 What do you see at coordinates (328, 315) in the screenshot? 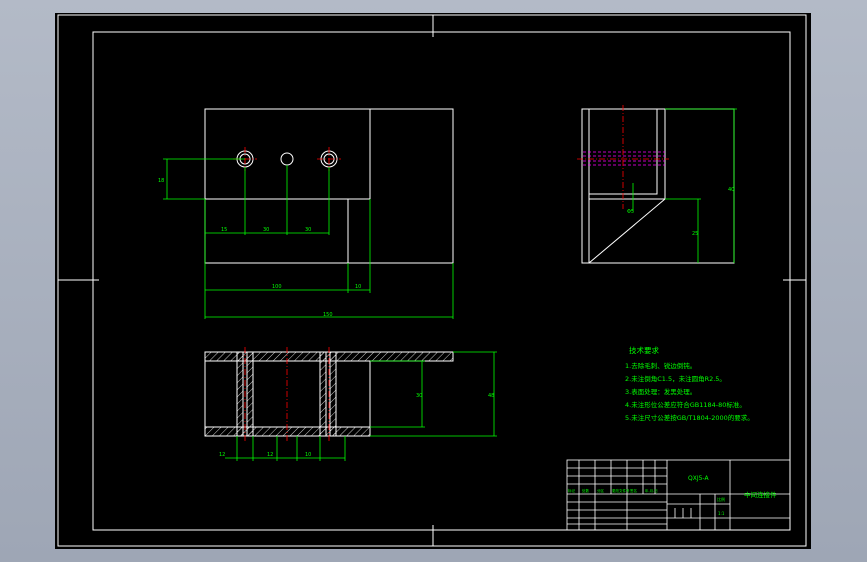
I see `dim-front-total-width: 150` at bounding box center [328, 315].